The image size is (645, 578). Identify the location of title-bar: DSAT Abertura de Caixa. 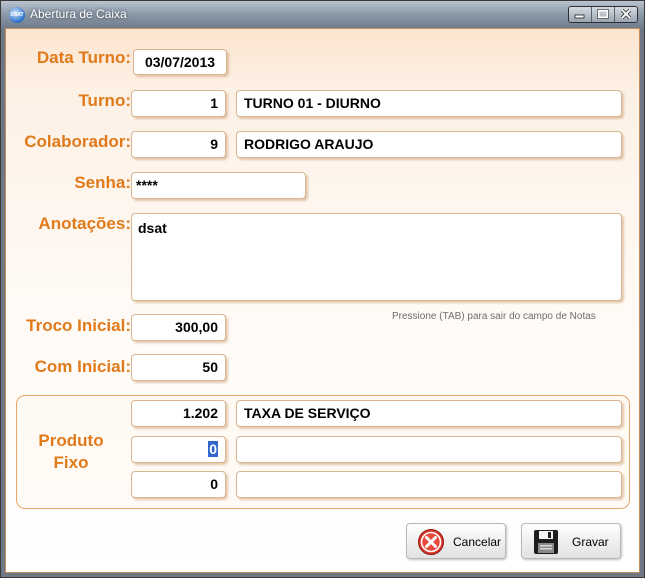
(322, 14).